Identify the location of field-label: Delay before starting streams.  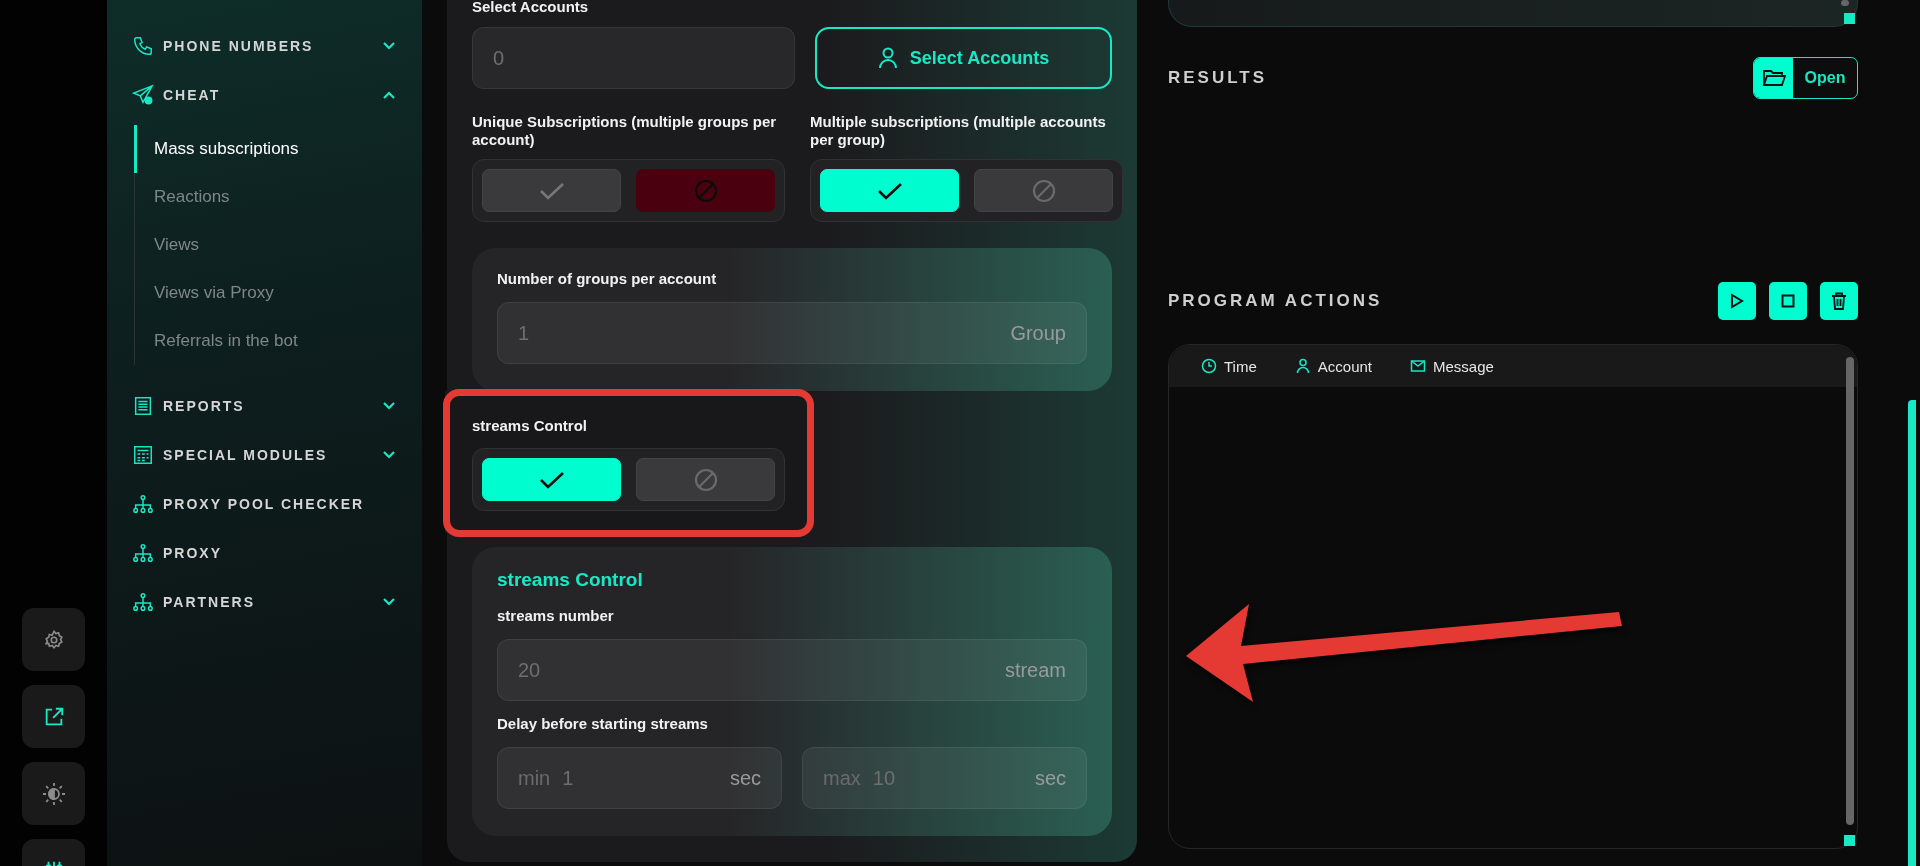
(603, 724).